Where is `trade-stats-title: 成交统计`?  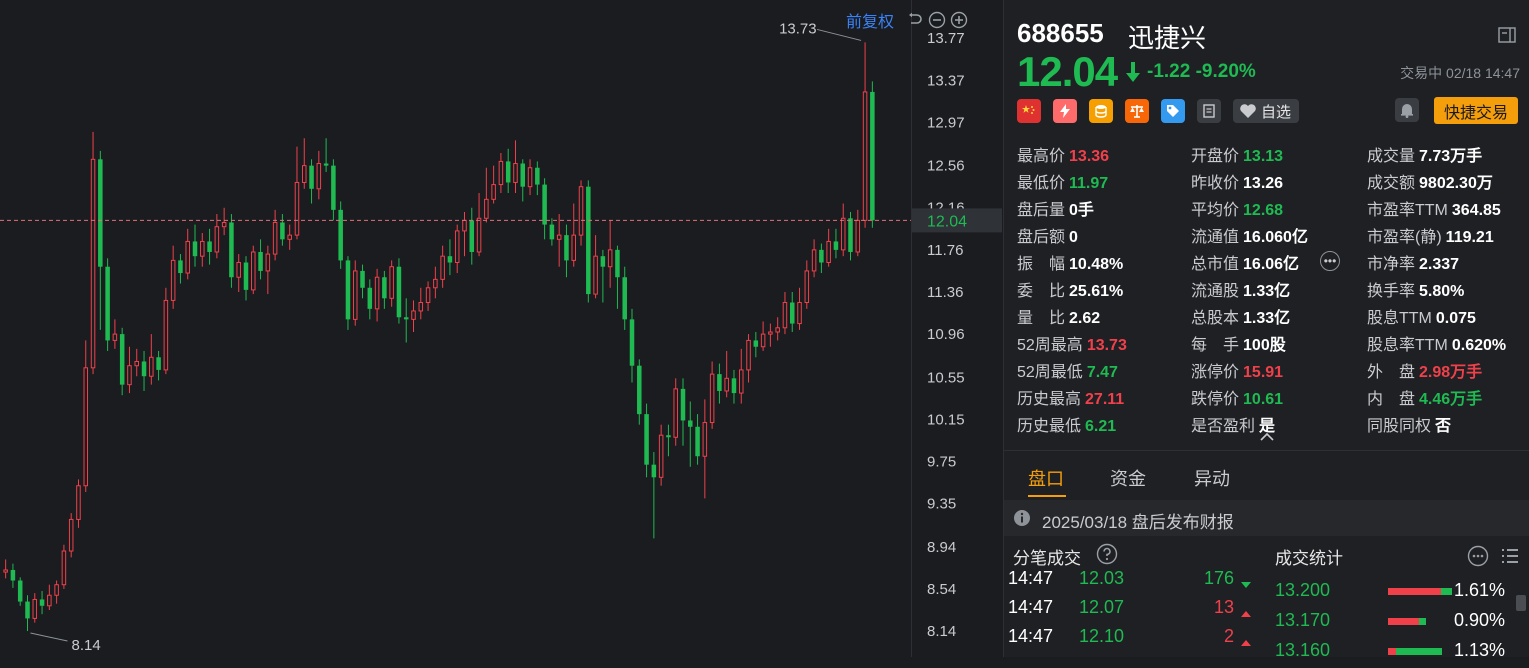
trade-stats-title: 成交统计 is located at coordinates (1309, 558).